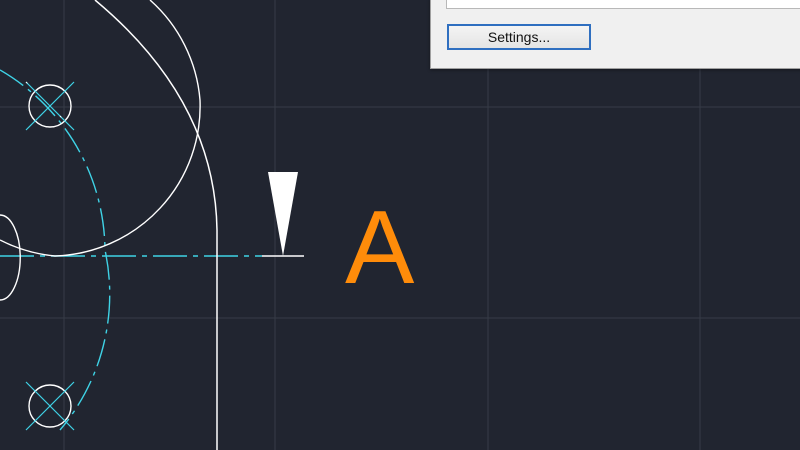 This screenshot has height=450, width=800. I want to click on section-arrow-icon, so click(283, 214).